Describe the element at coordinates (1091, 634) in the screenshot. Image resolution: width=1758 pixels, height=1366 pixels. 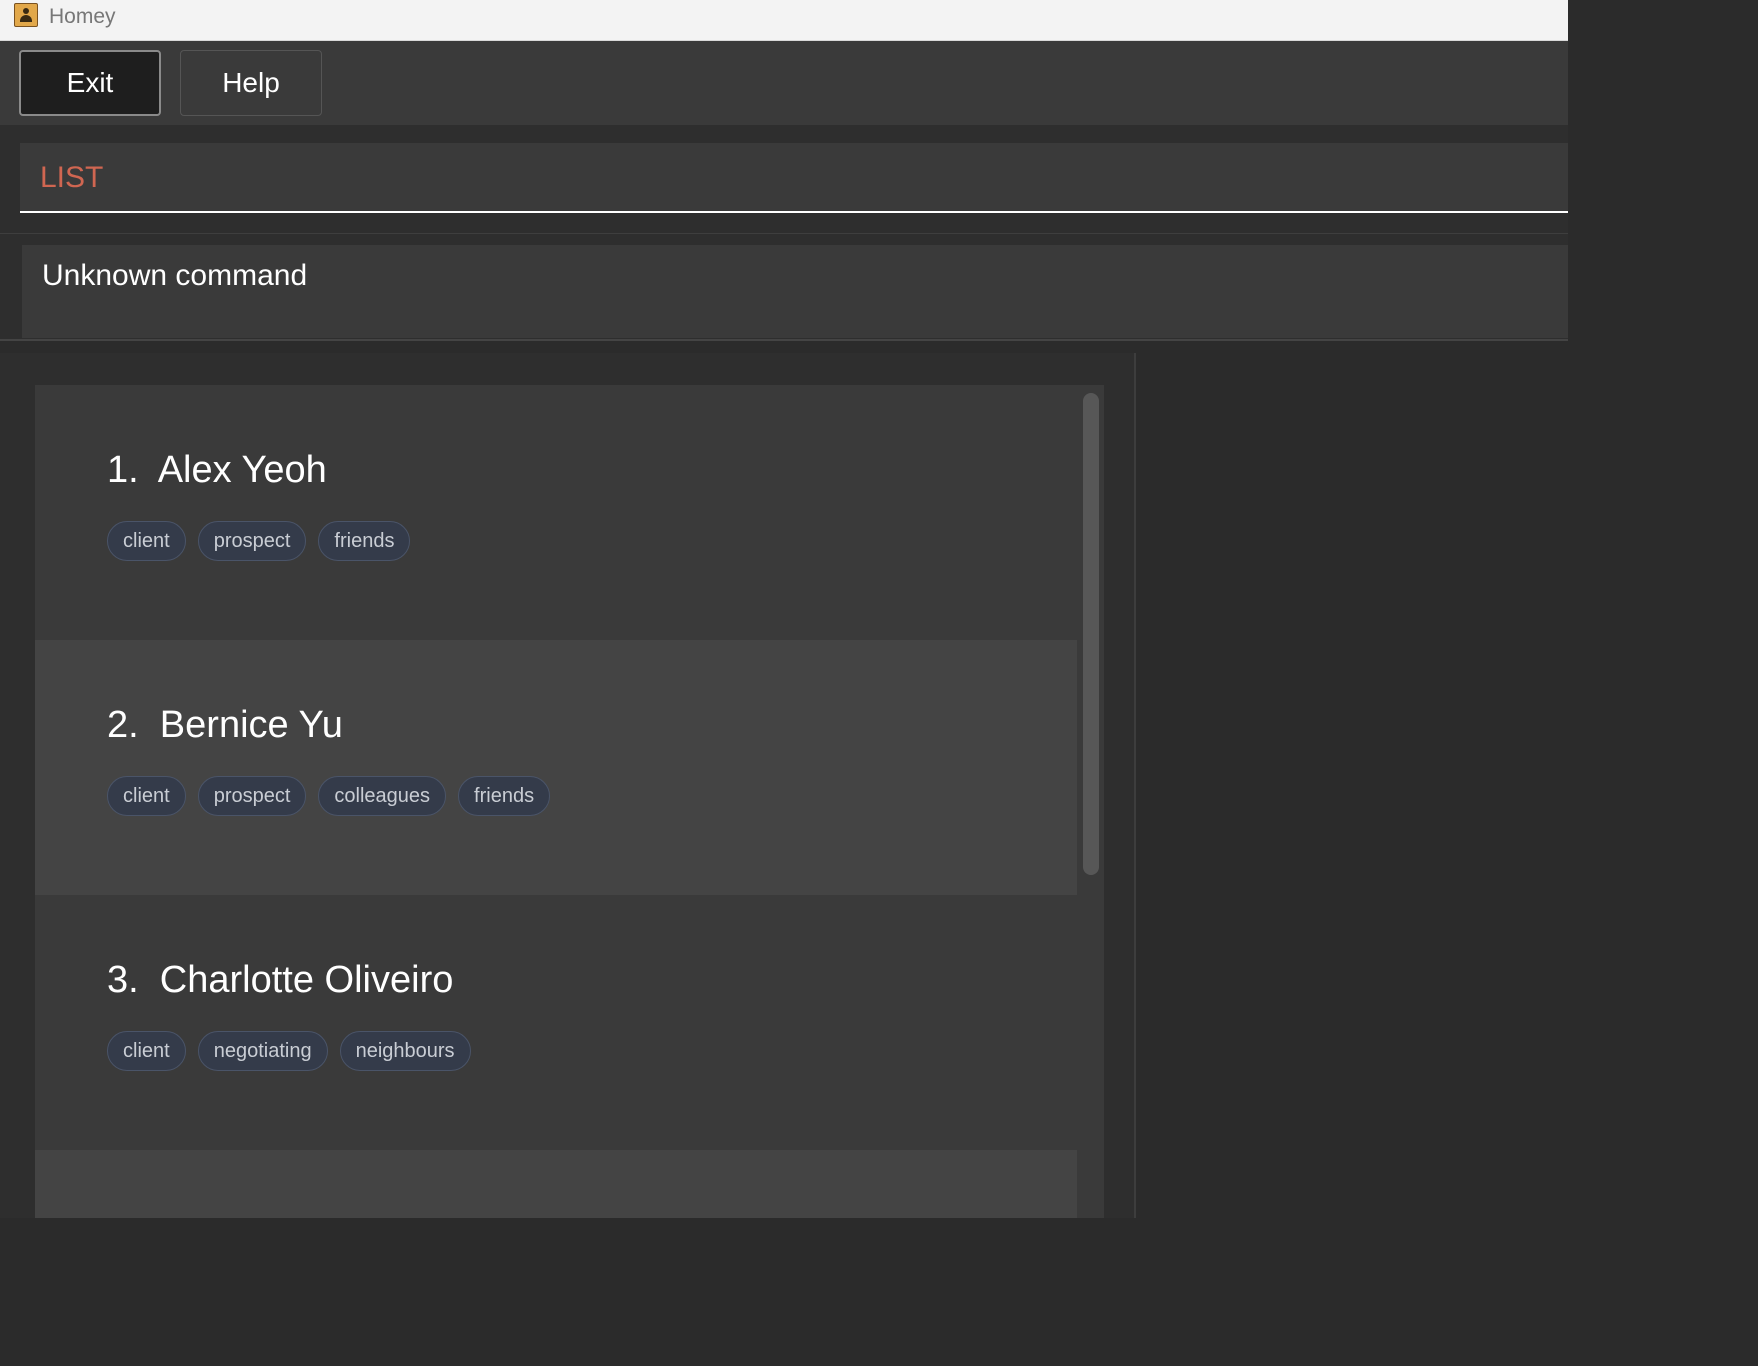
I see `list-scrollbar` at that location.